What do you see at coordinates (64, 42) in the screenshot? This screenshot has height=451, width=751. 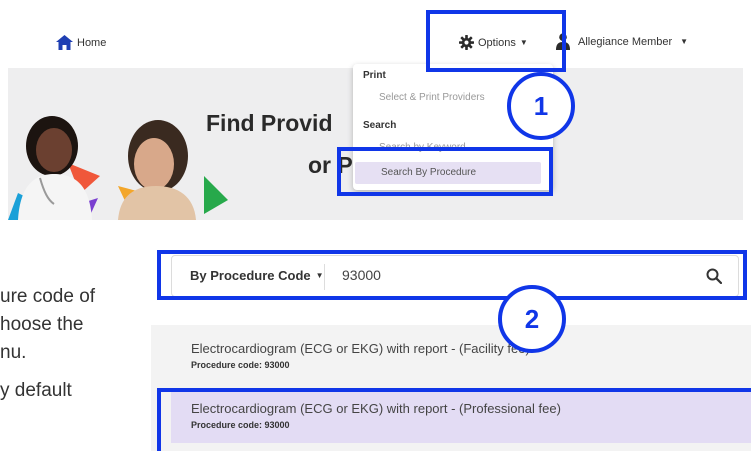 I see `home-icon` at bounding box center [64, 42].